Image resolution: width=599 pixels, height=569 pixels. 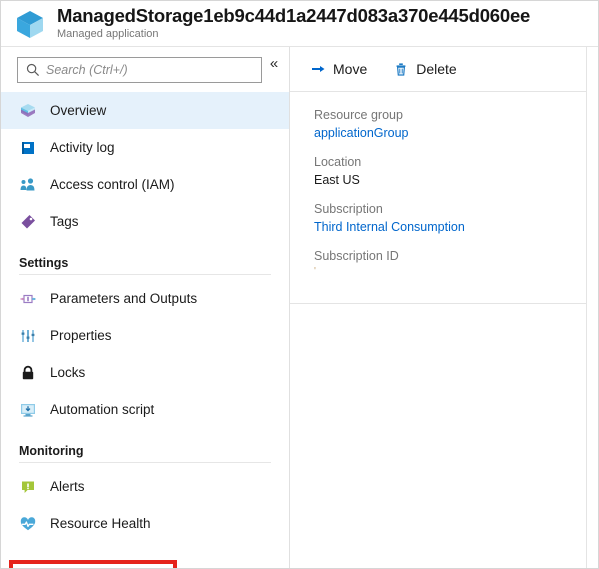 I want to click on tags-icon, so click(x=28, y=222).